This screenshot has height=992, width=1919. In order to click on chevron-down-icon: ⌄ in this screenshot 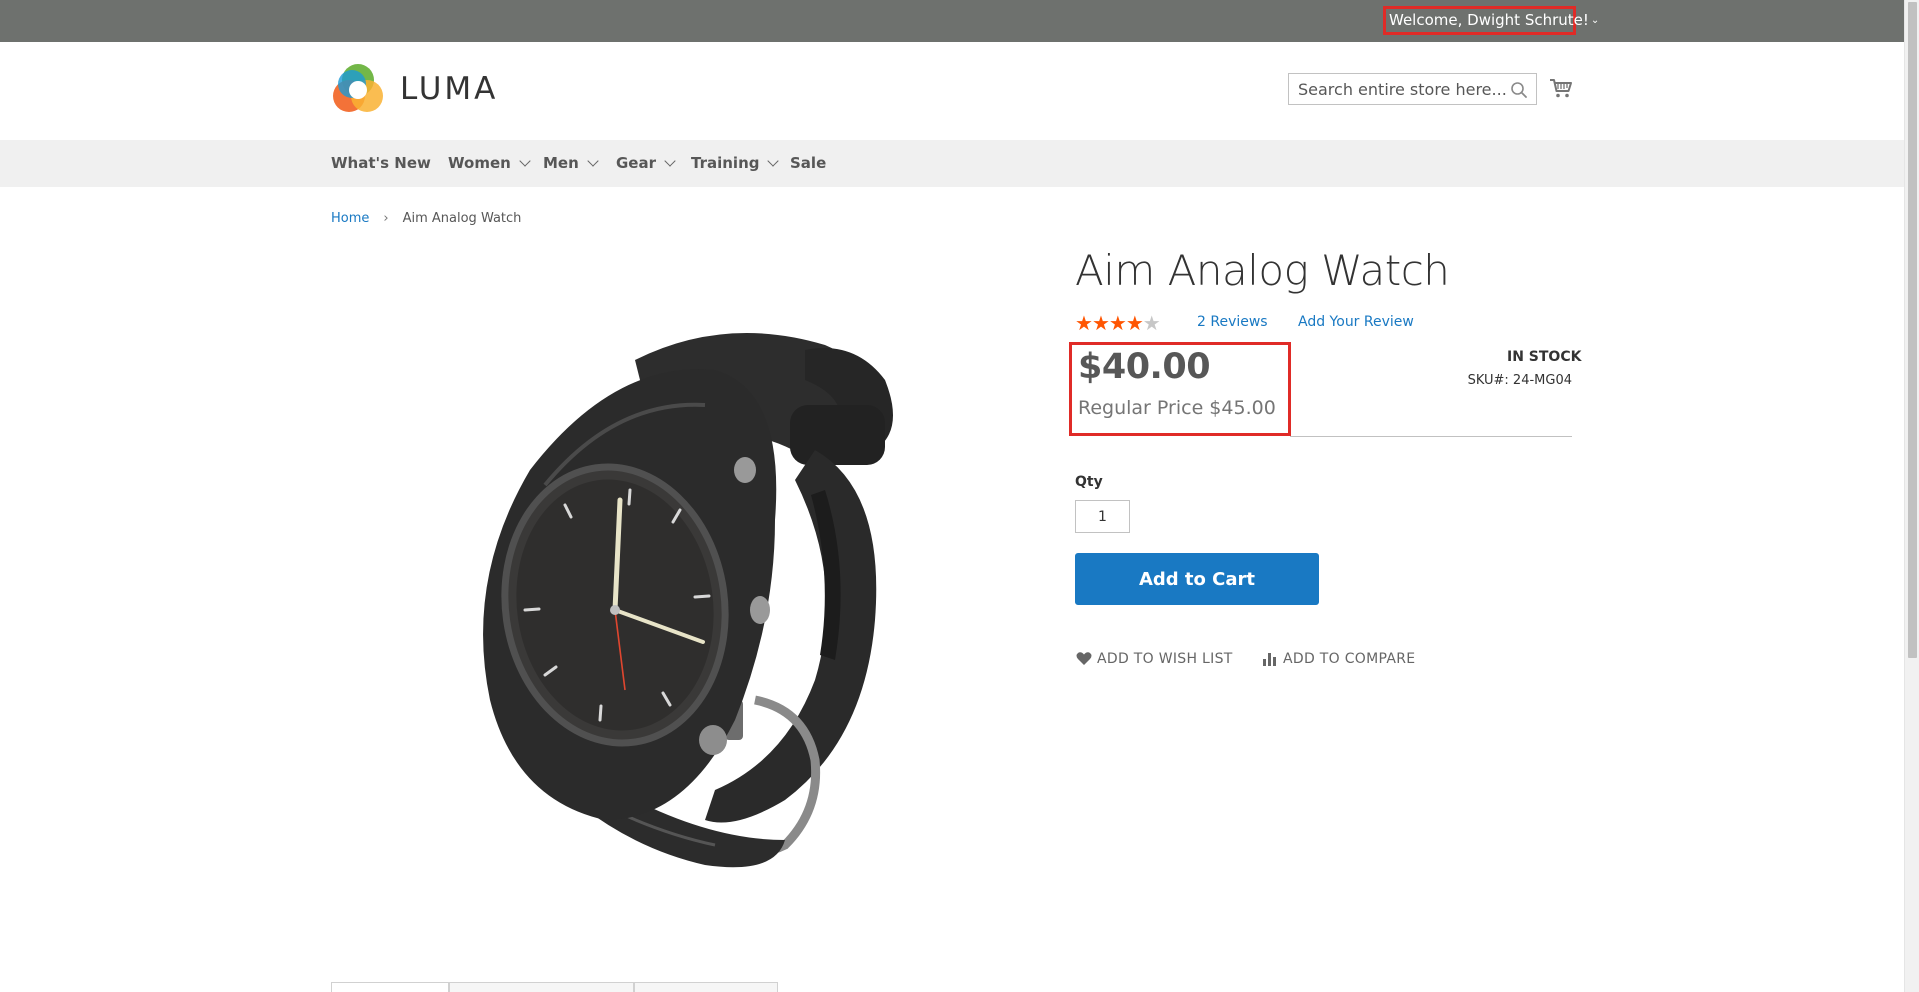, I will do `click(1595, 20)`.